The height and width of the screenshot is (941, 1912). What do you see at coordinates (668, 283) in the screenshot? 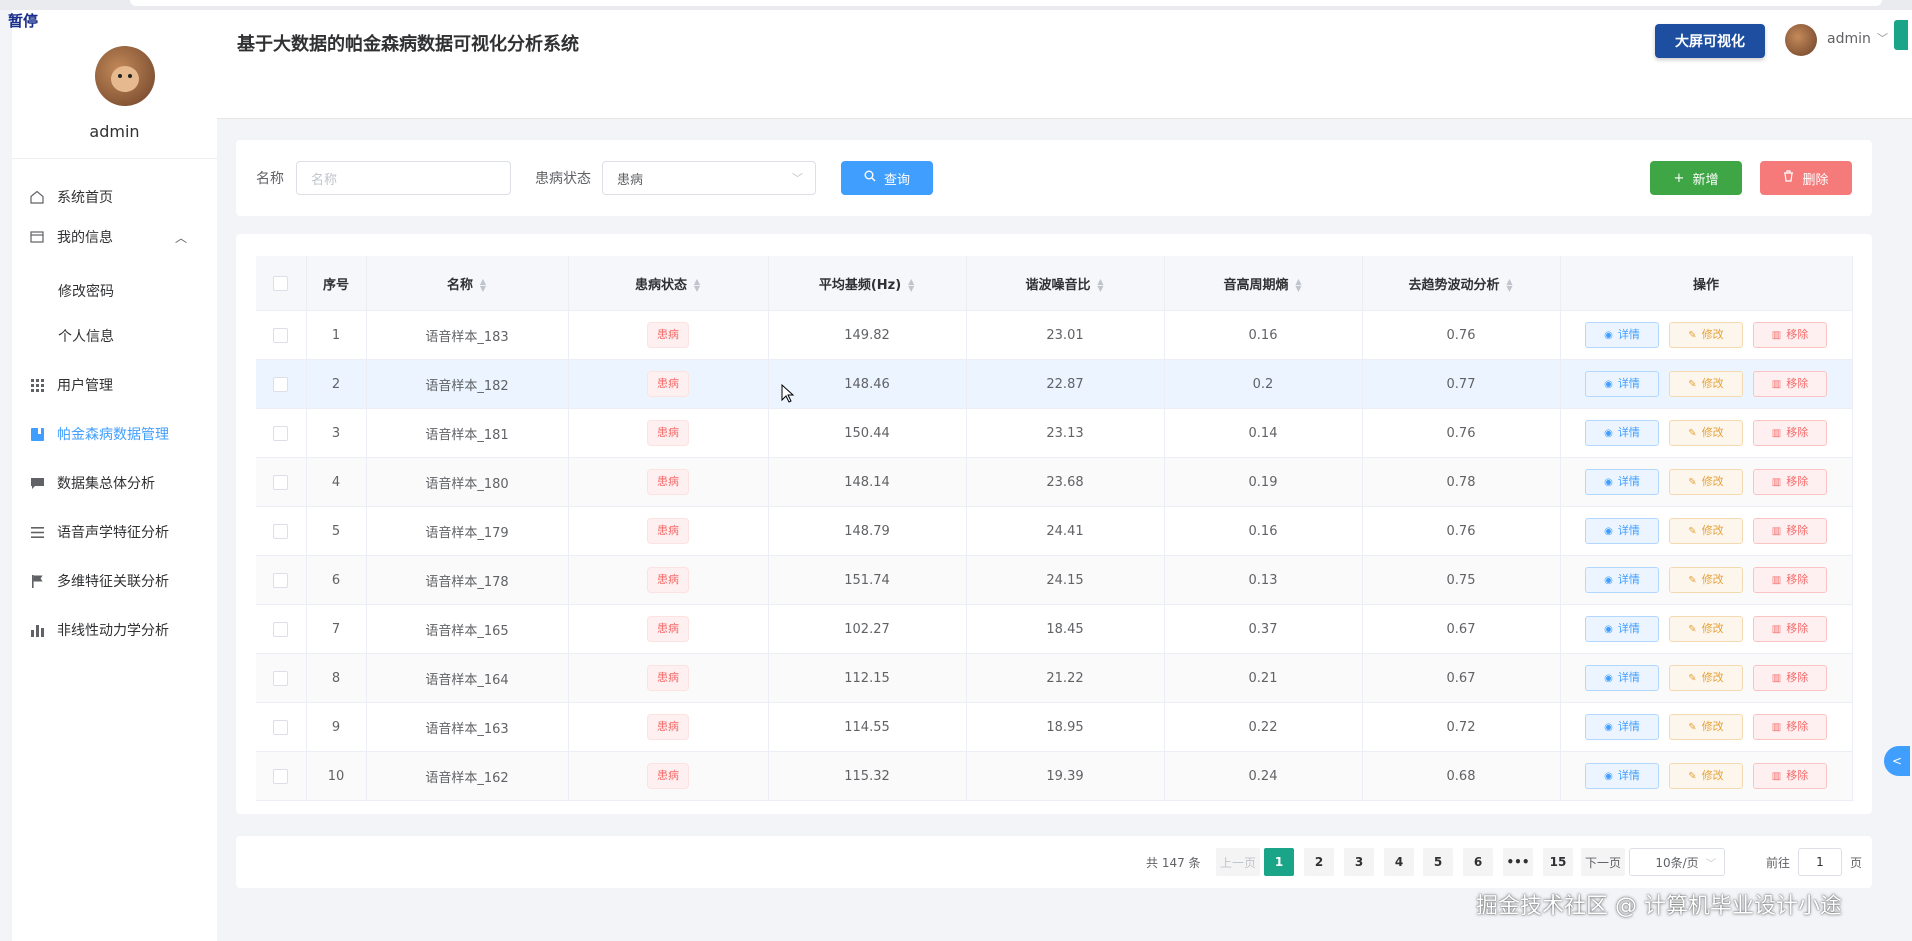
I see `column-header: 患病状态 ▲ ▼` at bounding box center [668, 283].